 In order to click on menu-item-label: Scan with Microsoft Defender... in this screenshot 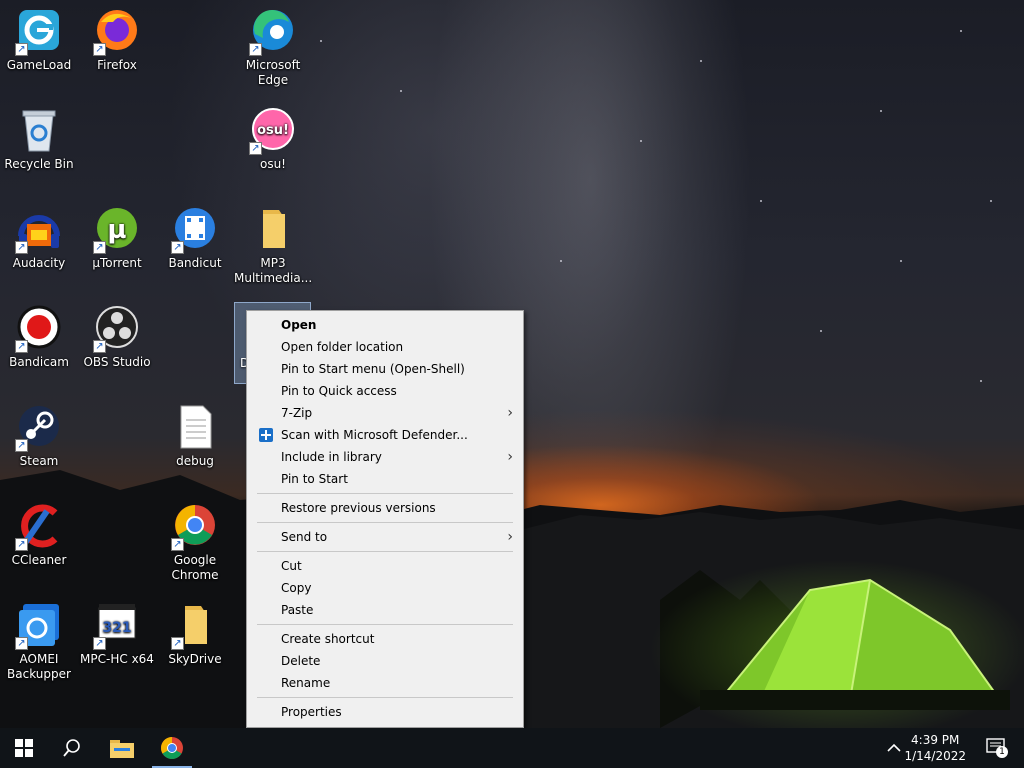, I will do `click(374, 435)`.